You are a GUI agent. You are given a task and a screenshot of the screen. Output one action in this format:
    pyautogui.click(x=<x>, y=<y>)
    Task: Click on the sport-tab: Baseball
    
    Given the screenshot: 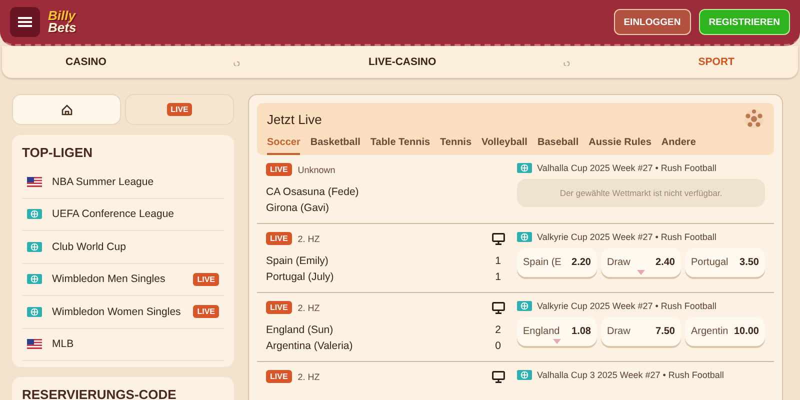 What is the action you would take?
    pyautogui.click(x=558, y=145)
    